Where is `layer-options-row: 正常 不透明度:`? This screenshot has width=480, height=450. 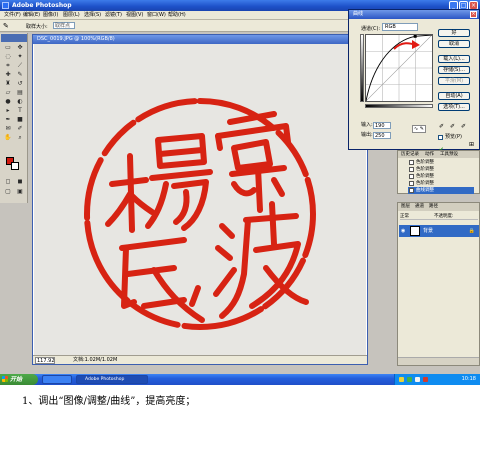
layer-options-row: 正常 不透明度: is located at coordinates (439, 216).